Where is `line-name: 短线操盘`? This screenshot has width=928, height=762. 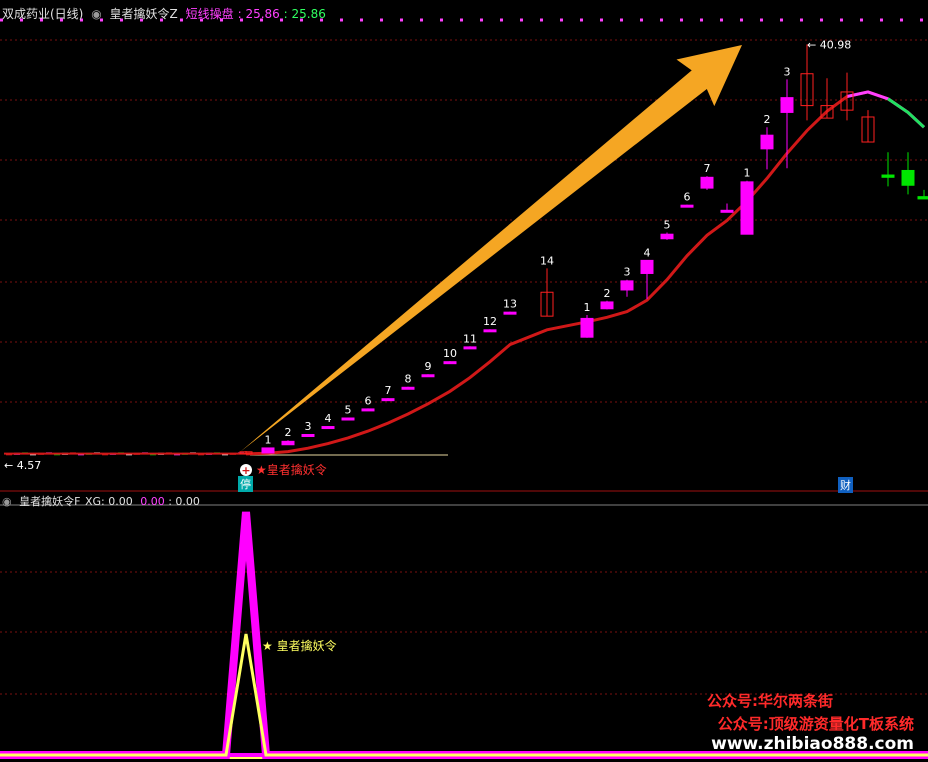
line-name: 短线操盘 is located at coordinates (209, 14).